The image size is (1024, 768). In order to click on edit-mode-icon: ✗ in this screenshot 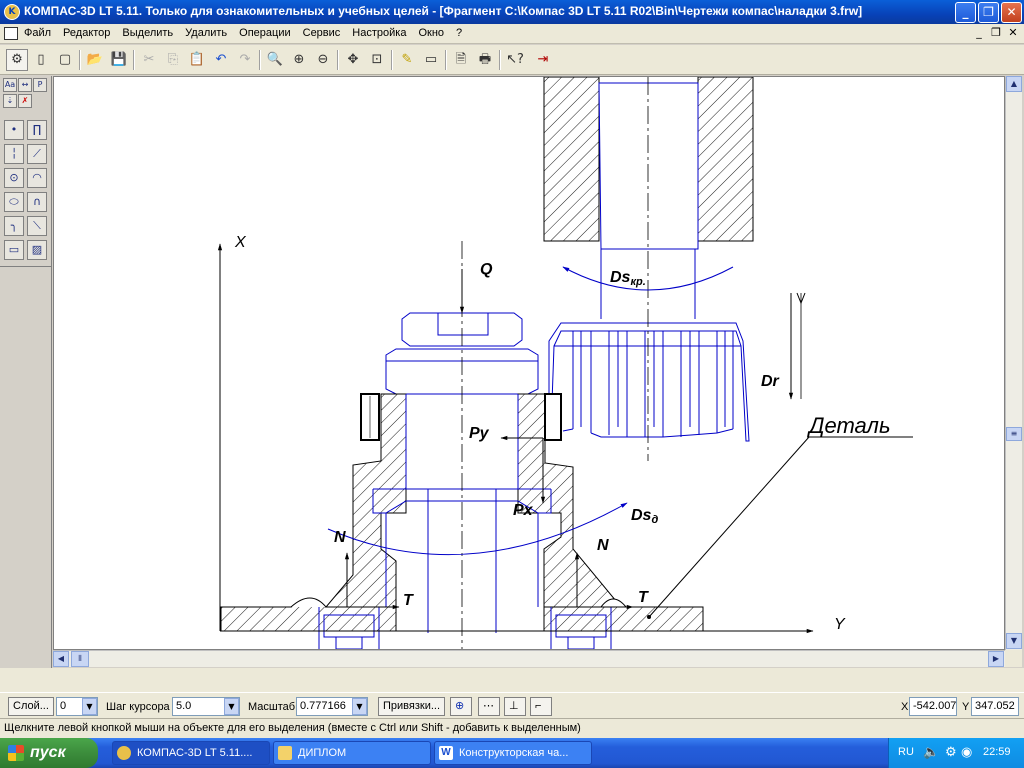, I will do `click(25, 101)`.